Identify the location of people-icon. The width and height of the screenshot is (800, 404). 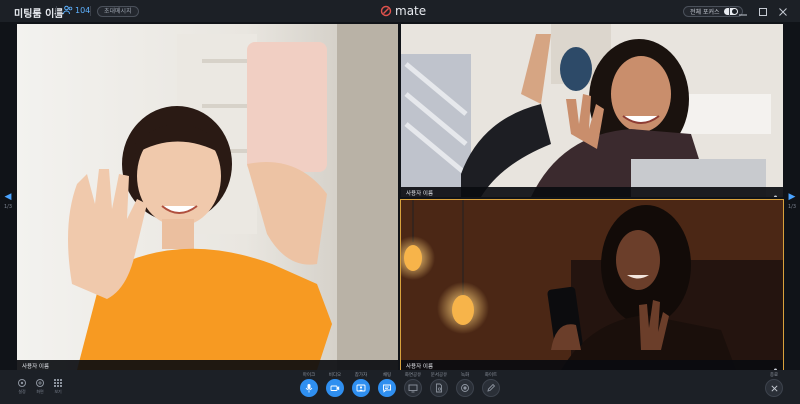
(68, 10).